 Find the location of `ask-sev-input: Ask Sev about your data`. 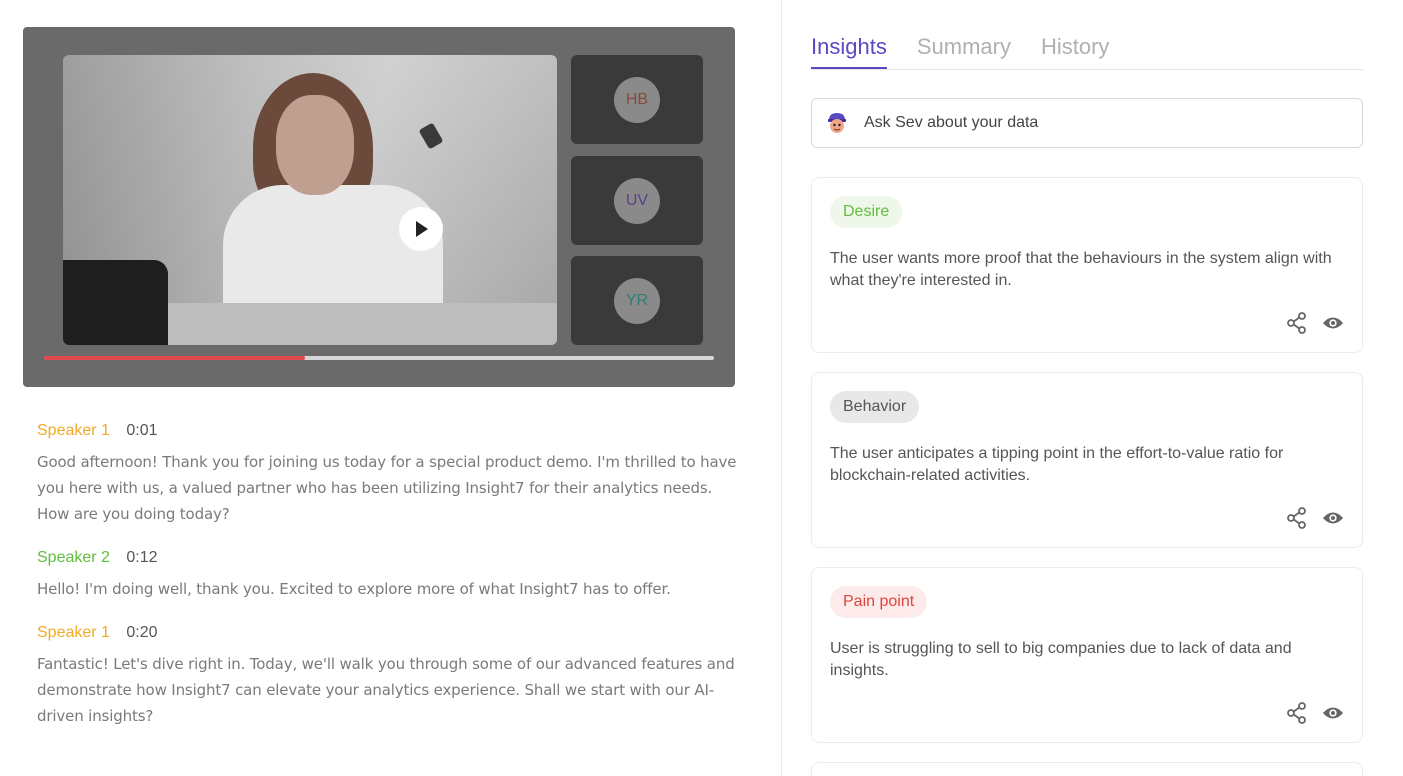

ask-sev-input: Ask Sev about your data is located at coordinates (1087, 123).